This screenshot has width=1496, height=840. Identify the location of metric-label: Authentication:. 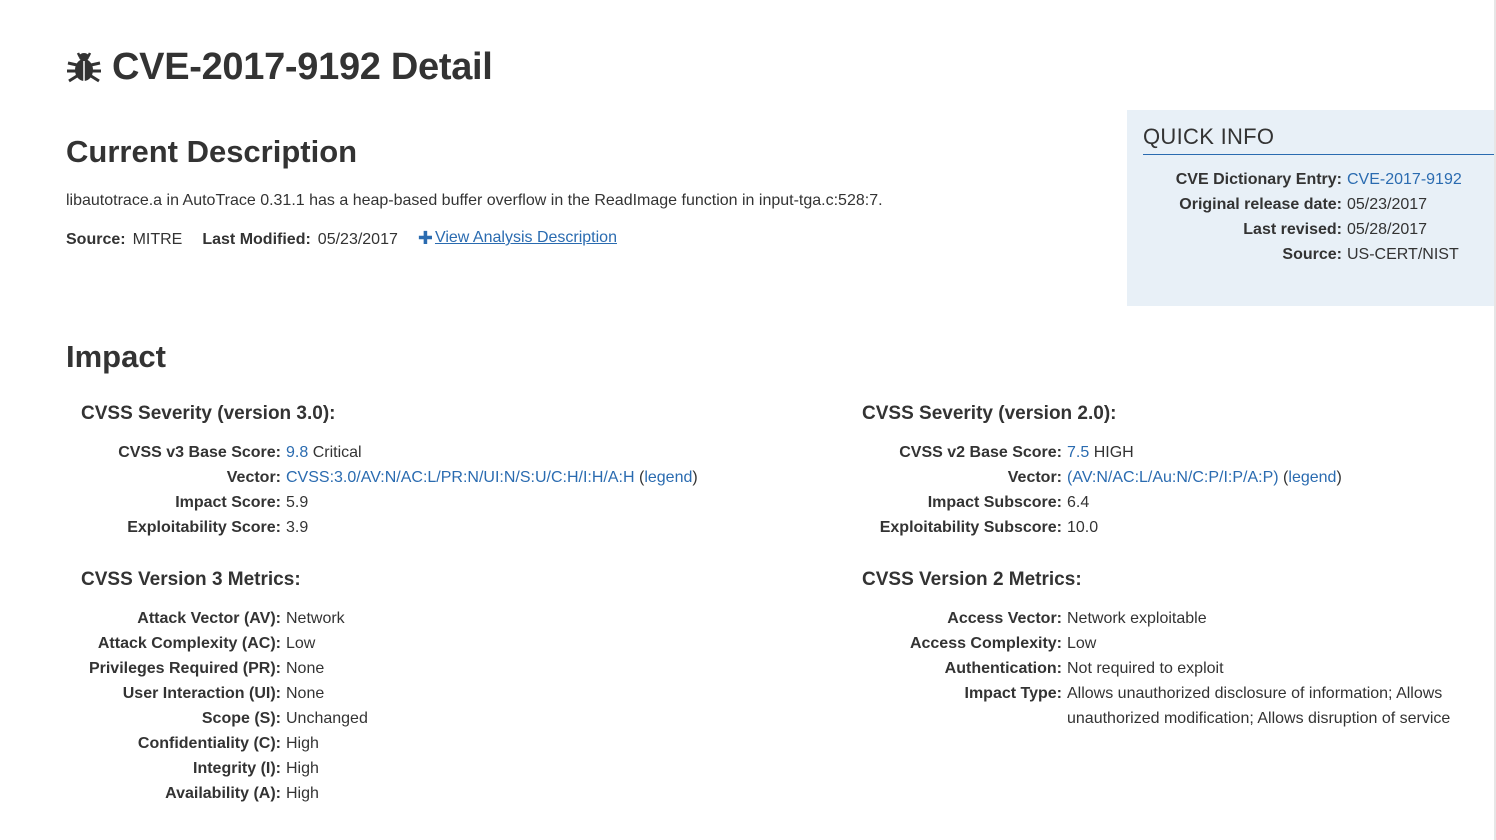
(1003, 668).